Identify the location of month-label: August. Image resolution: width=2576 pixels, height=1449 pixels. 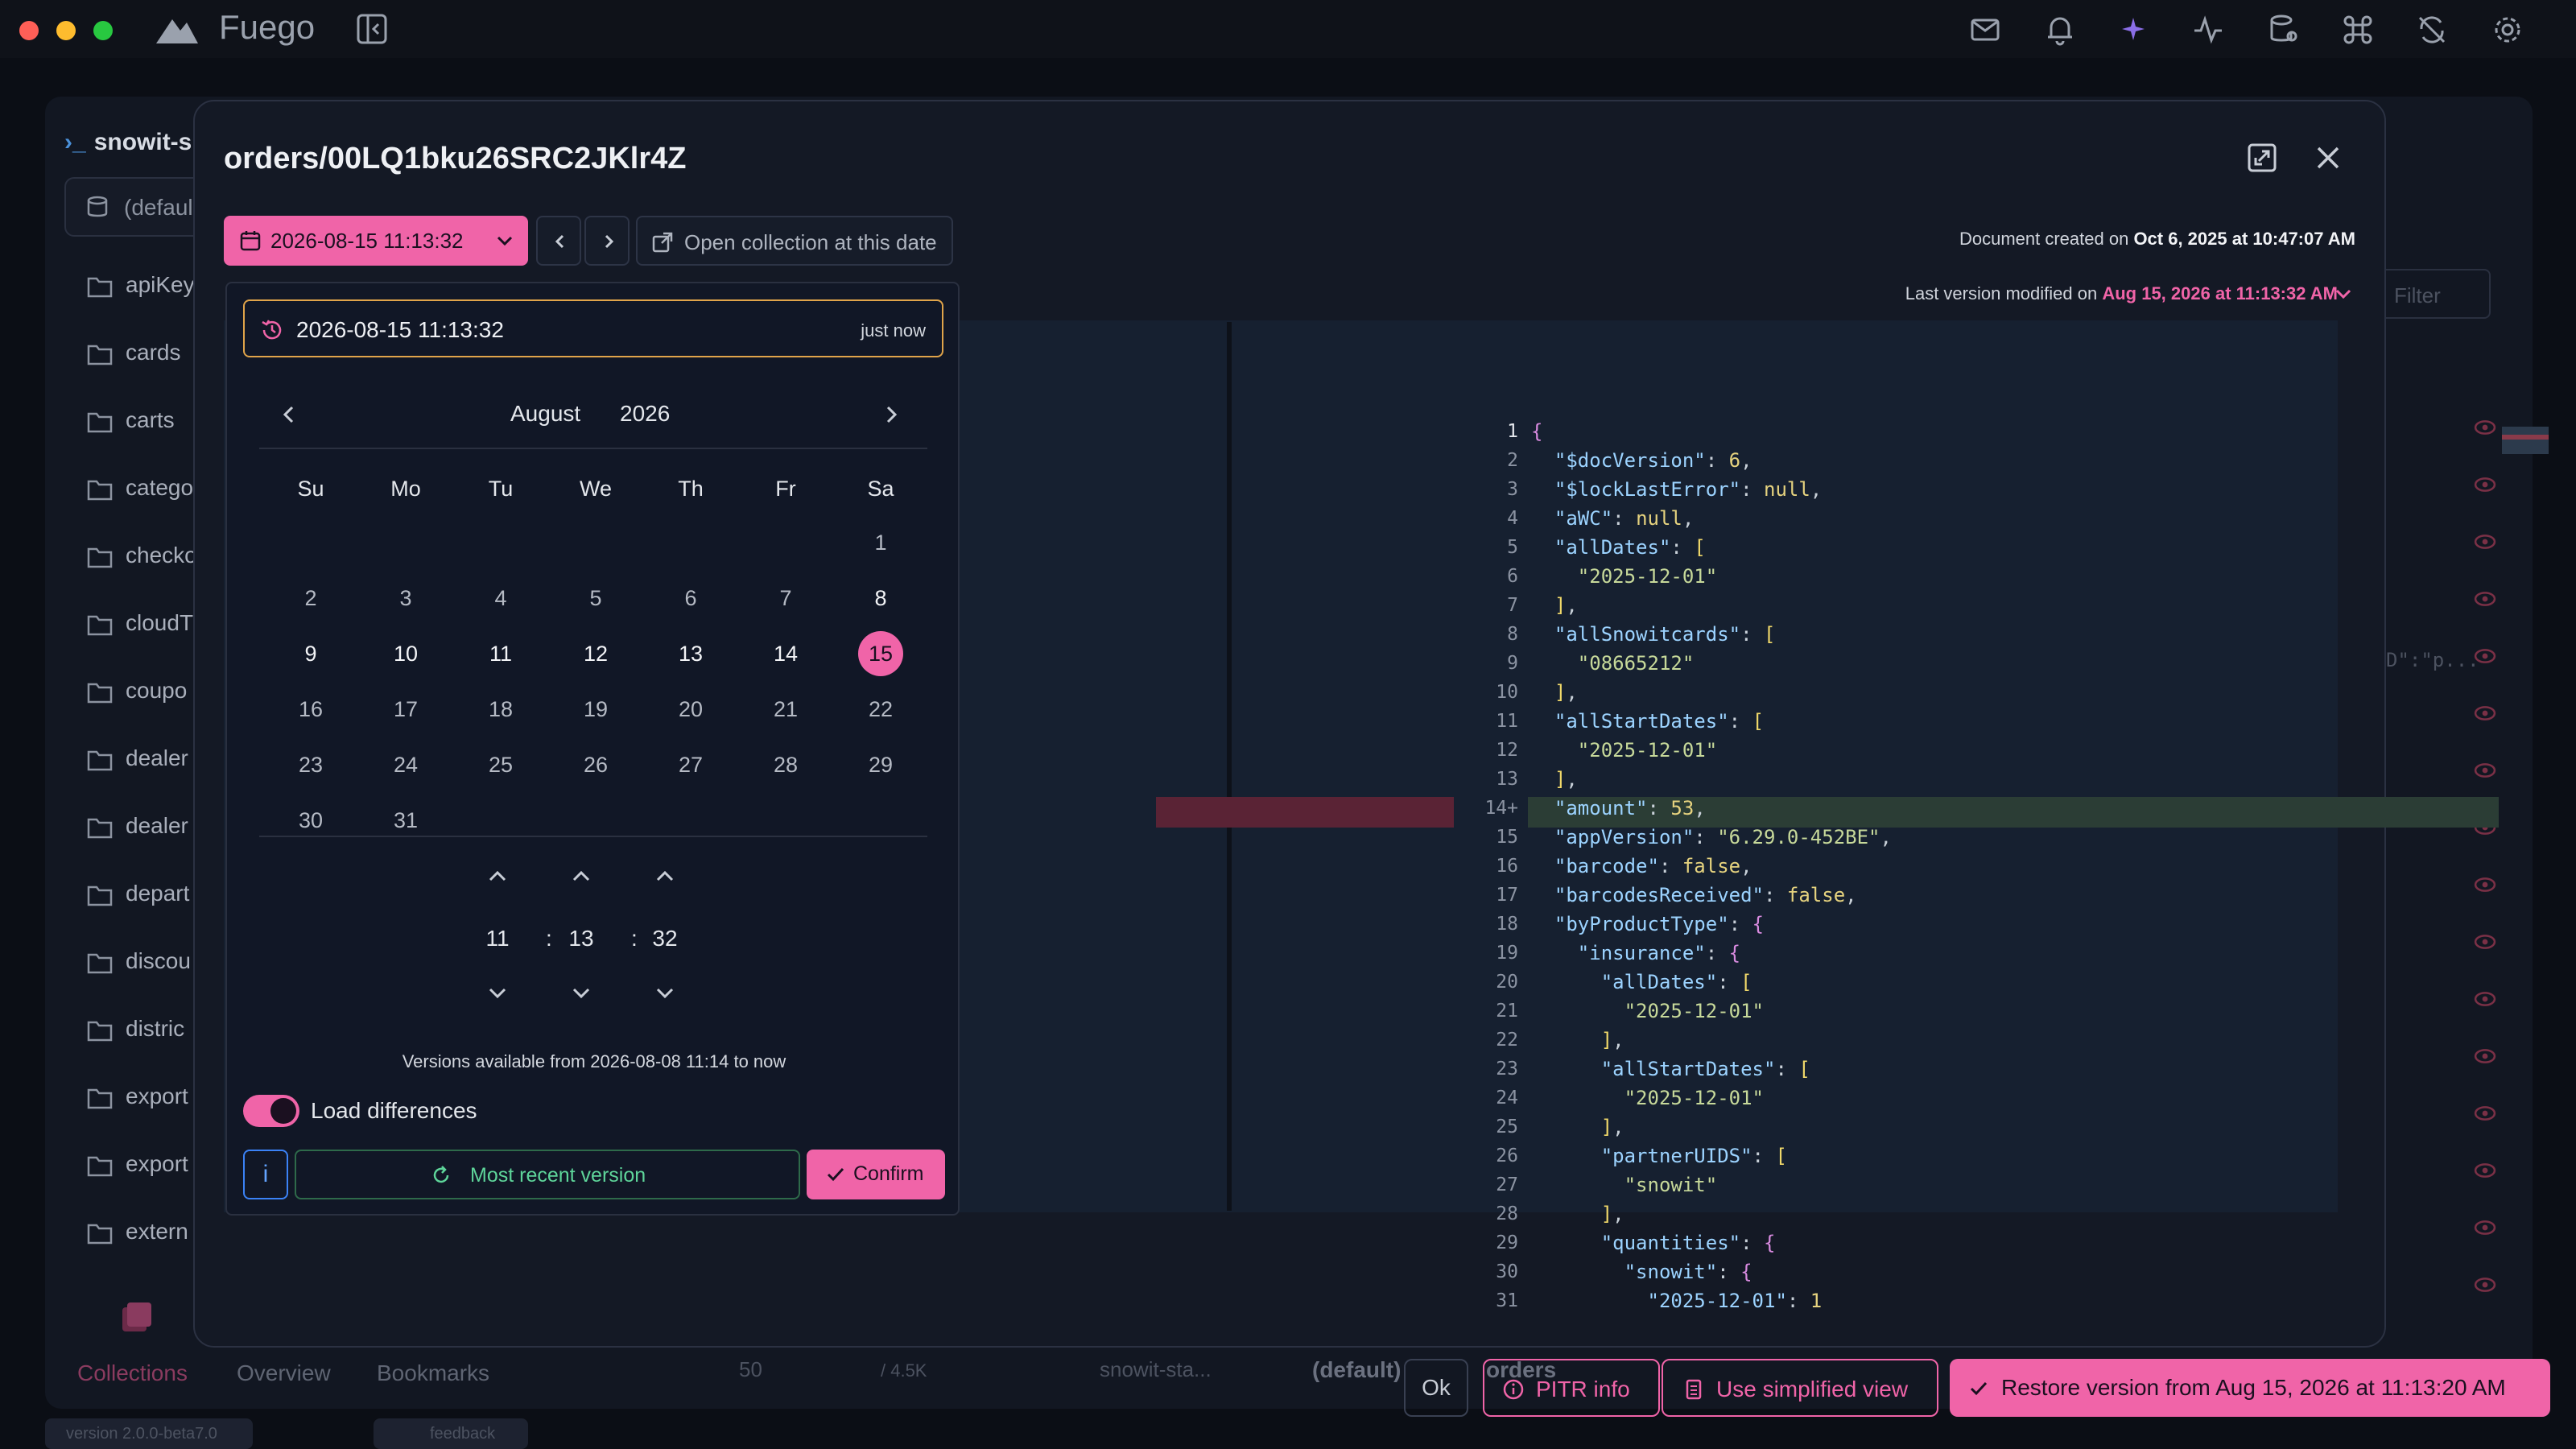
(545, 414).